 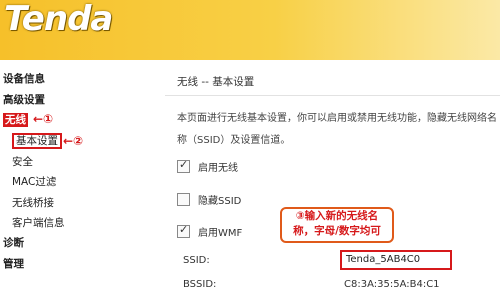 I want to click on hide-ssid-label: 隐藏SSID, so click(x=220, y=201).